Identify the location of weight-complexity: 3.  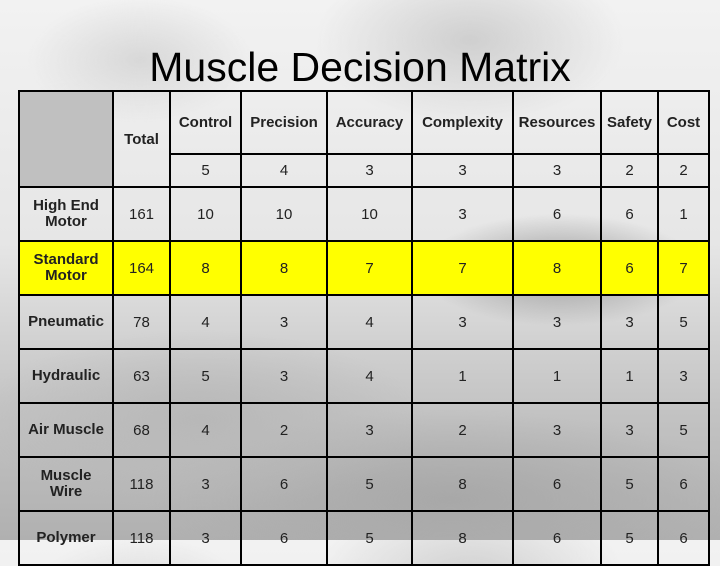
(462, 170).